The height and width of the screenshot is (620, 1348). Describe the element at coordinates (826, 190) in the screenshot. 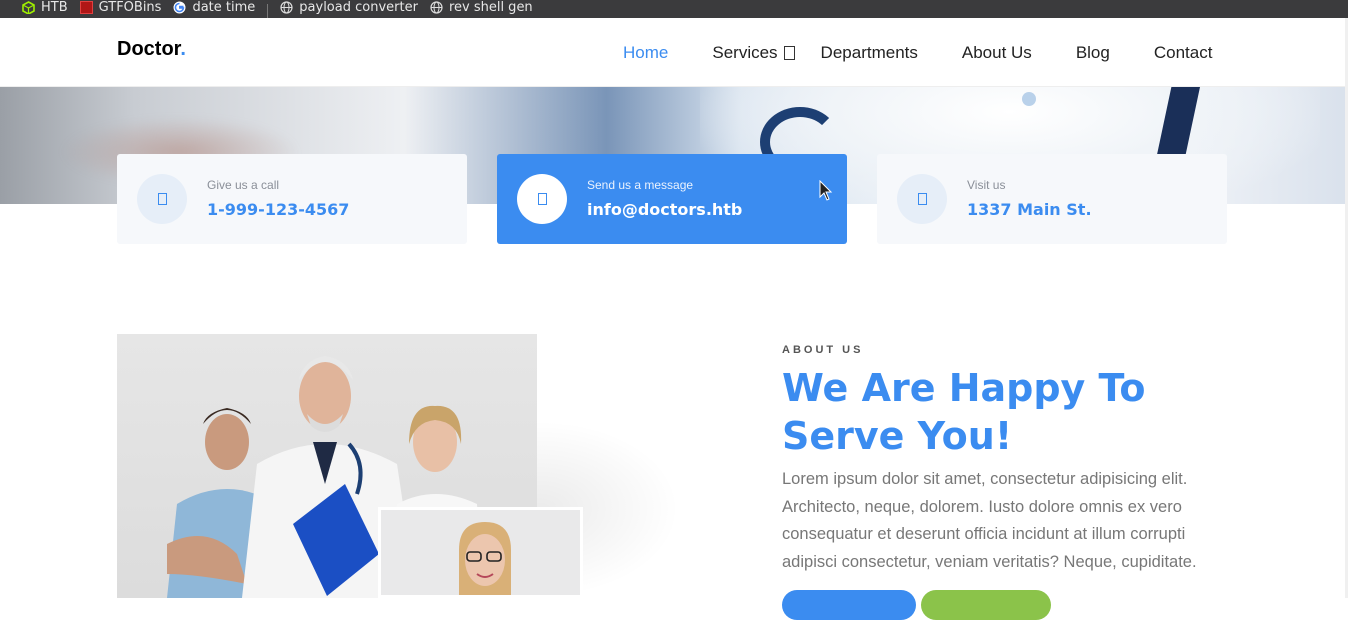

I see `mouse-cursor-icon` at that location.